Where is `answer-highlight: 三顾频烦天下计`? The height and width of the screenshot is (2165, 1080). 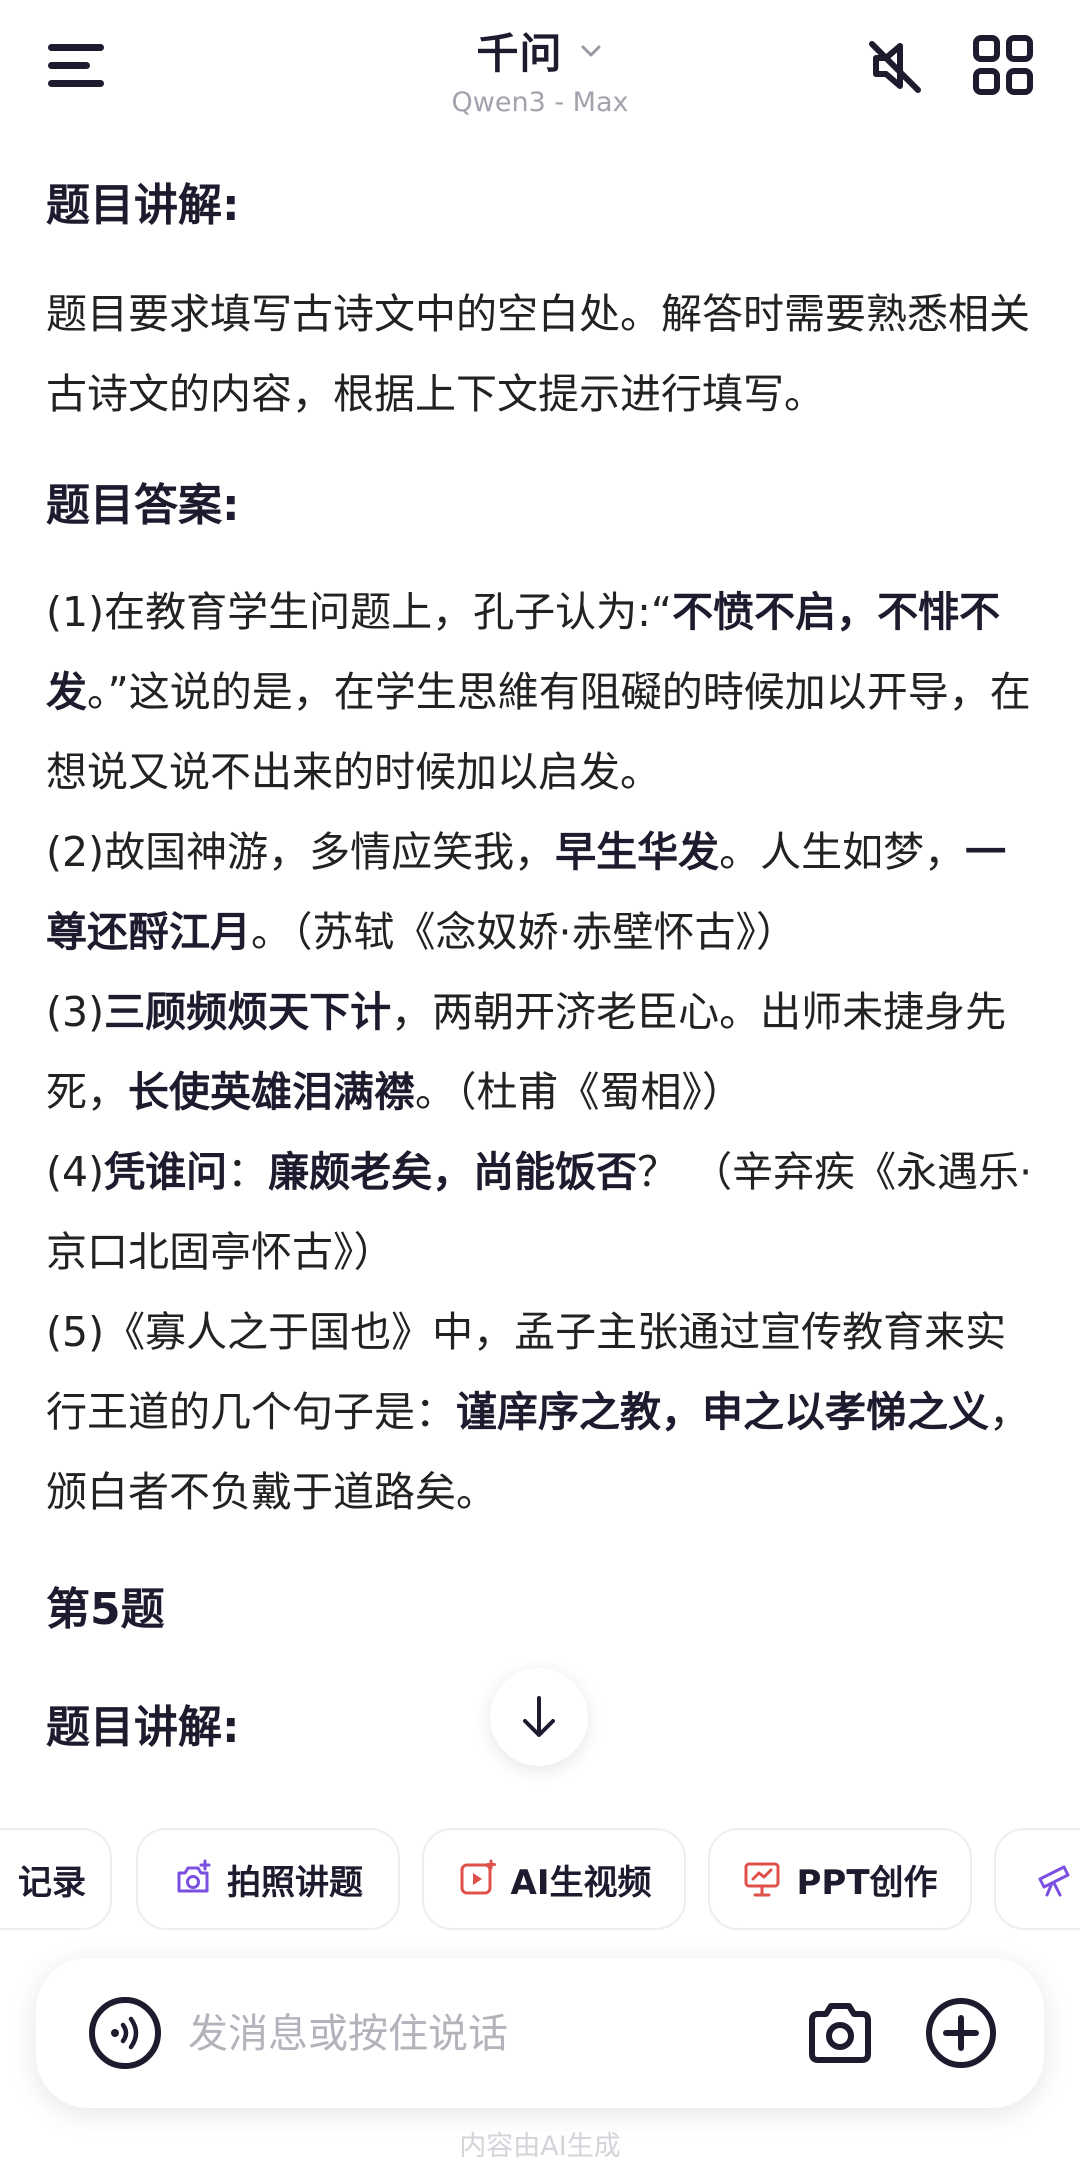 answer-highlight: 三顾频烦天下计 is located at coordinates (248, 1012).